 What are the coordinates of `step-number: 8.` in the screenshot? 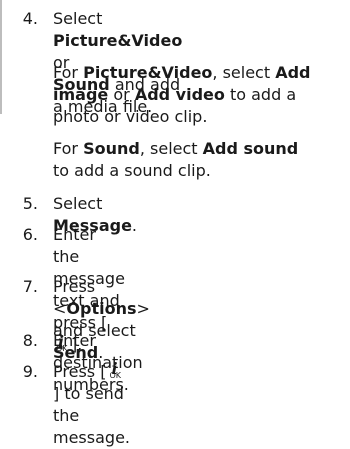 It's located at (30, 340).